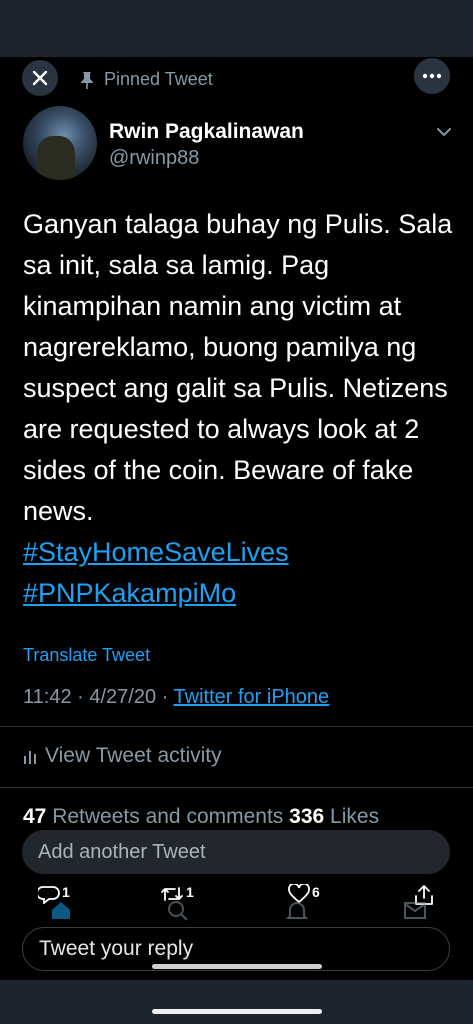 This screenshot has width=473, height=1024. I want to click on reply-placeholder: Tweet your reply, so click(116, 948).